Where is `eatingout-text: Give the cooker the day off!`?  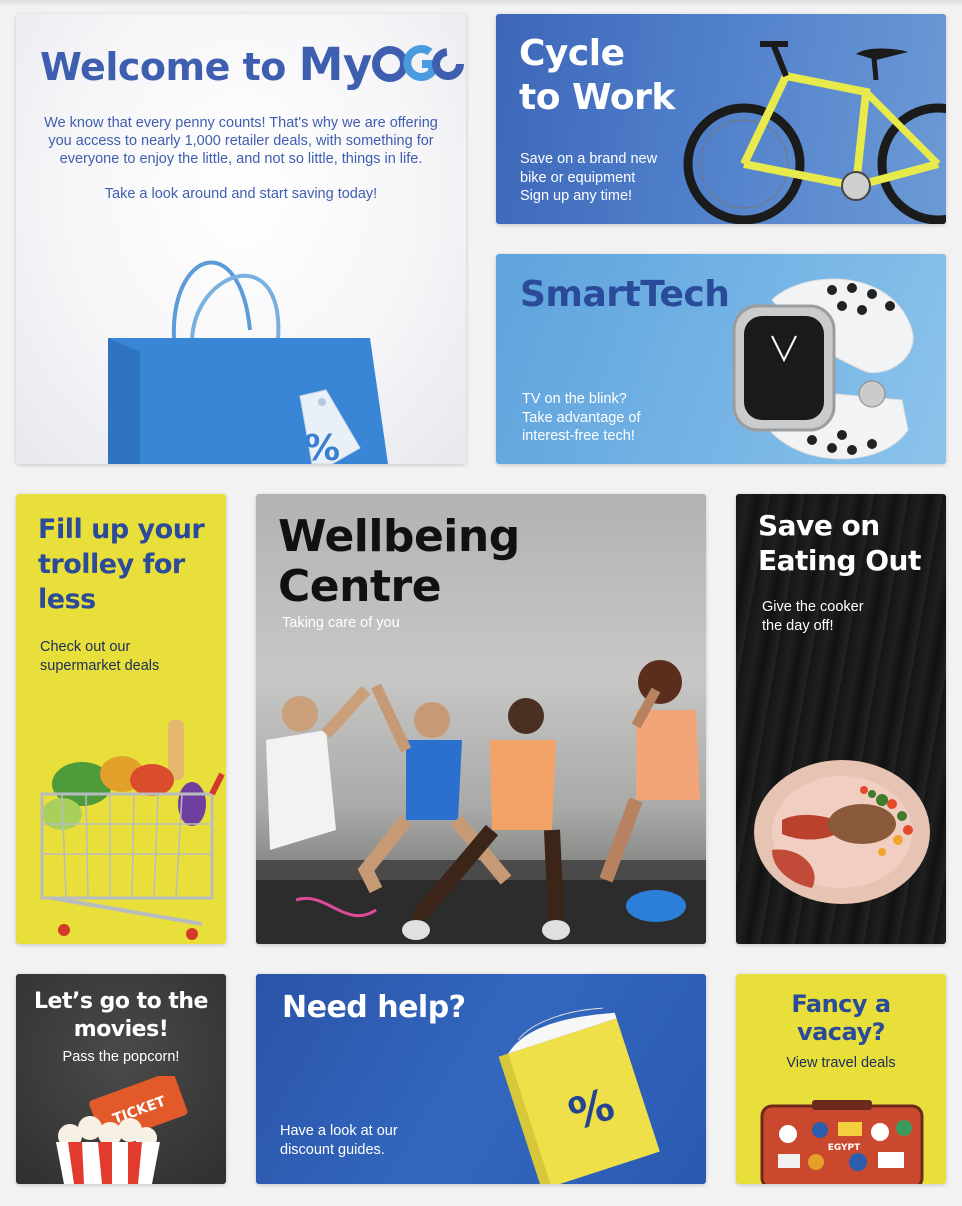
eatingout-text: Give the cooker the day off! is located at coordinates (813, 616).